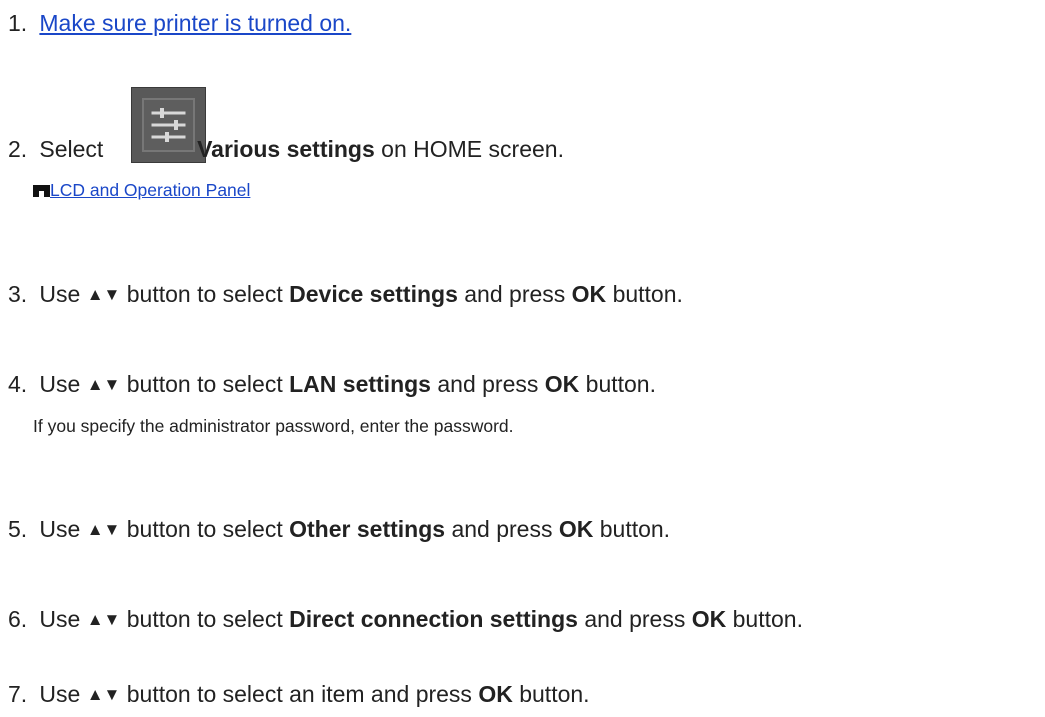  I want to click on related-link: LCD and Operation Panel, so click(141, 190).